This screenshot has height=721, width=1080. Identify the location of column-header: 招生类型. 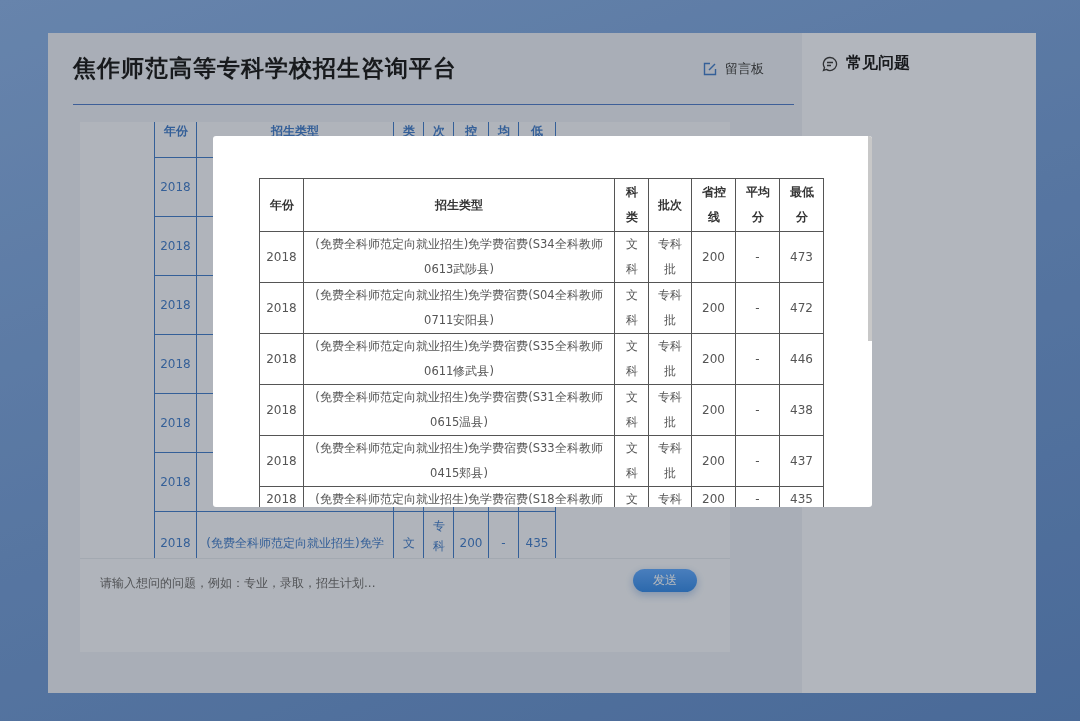
(459, 205).